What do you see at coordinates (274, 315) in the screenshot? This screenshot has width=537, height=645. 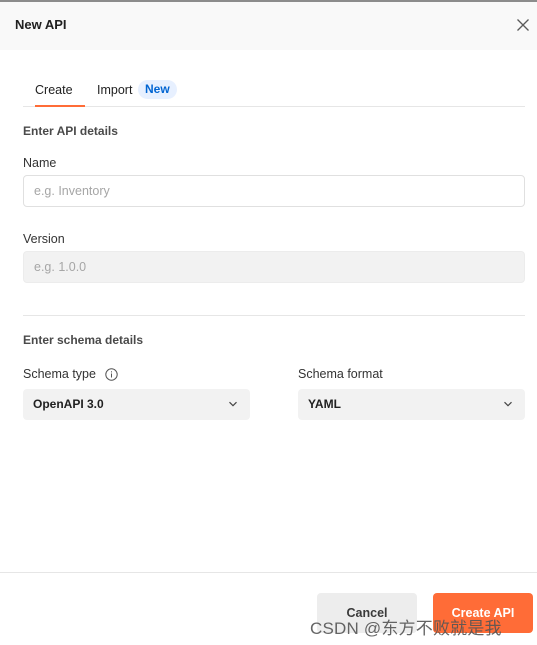 I see `section-divider` at bounding box center [274, 315].